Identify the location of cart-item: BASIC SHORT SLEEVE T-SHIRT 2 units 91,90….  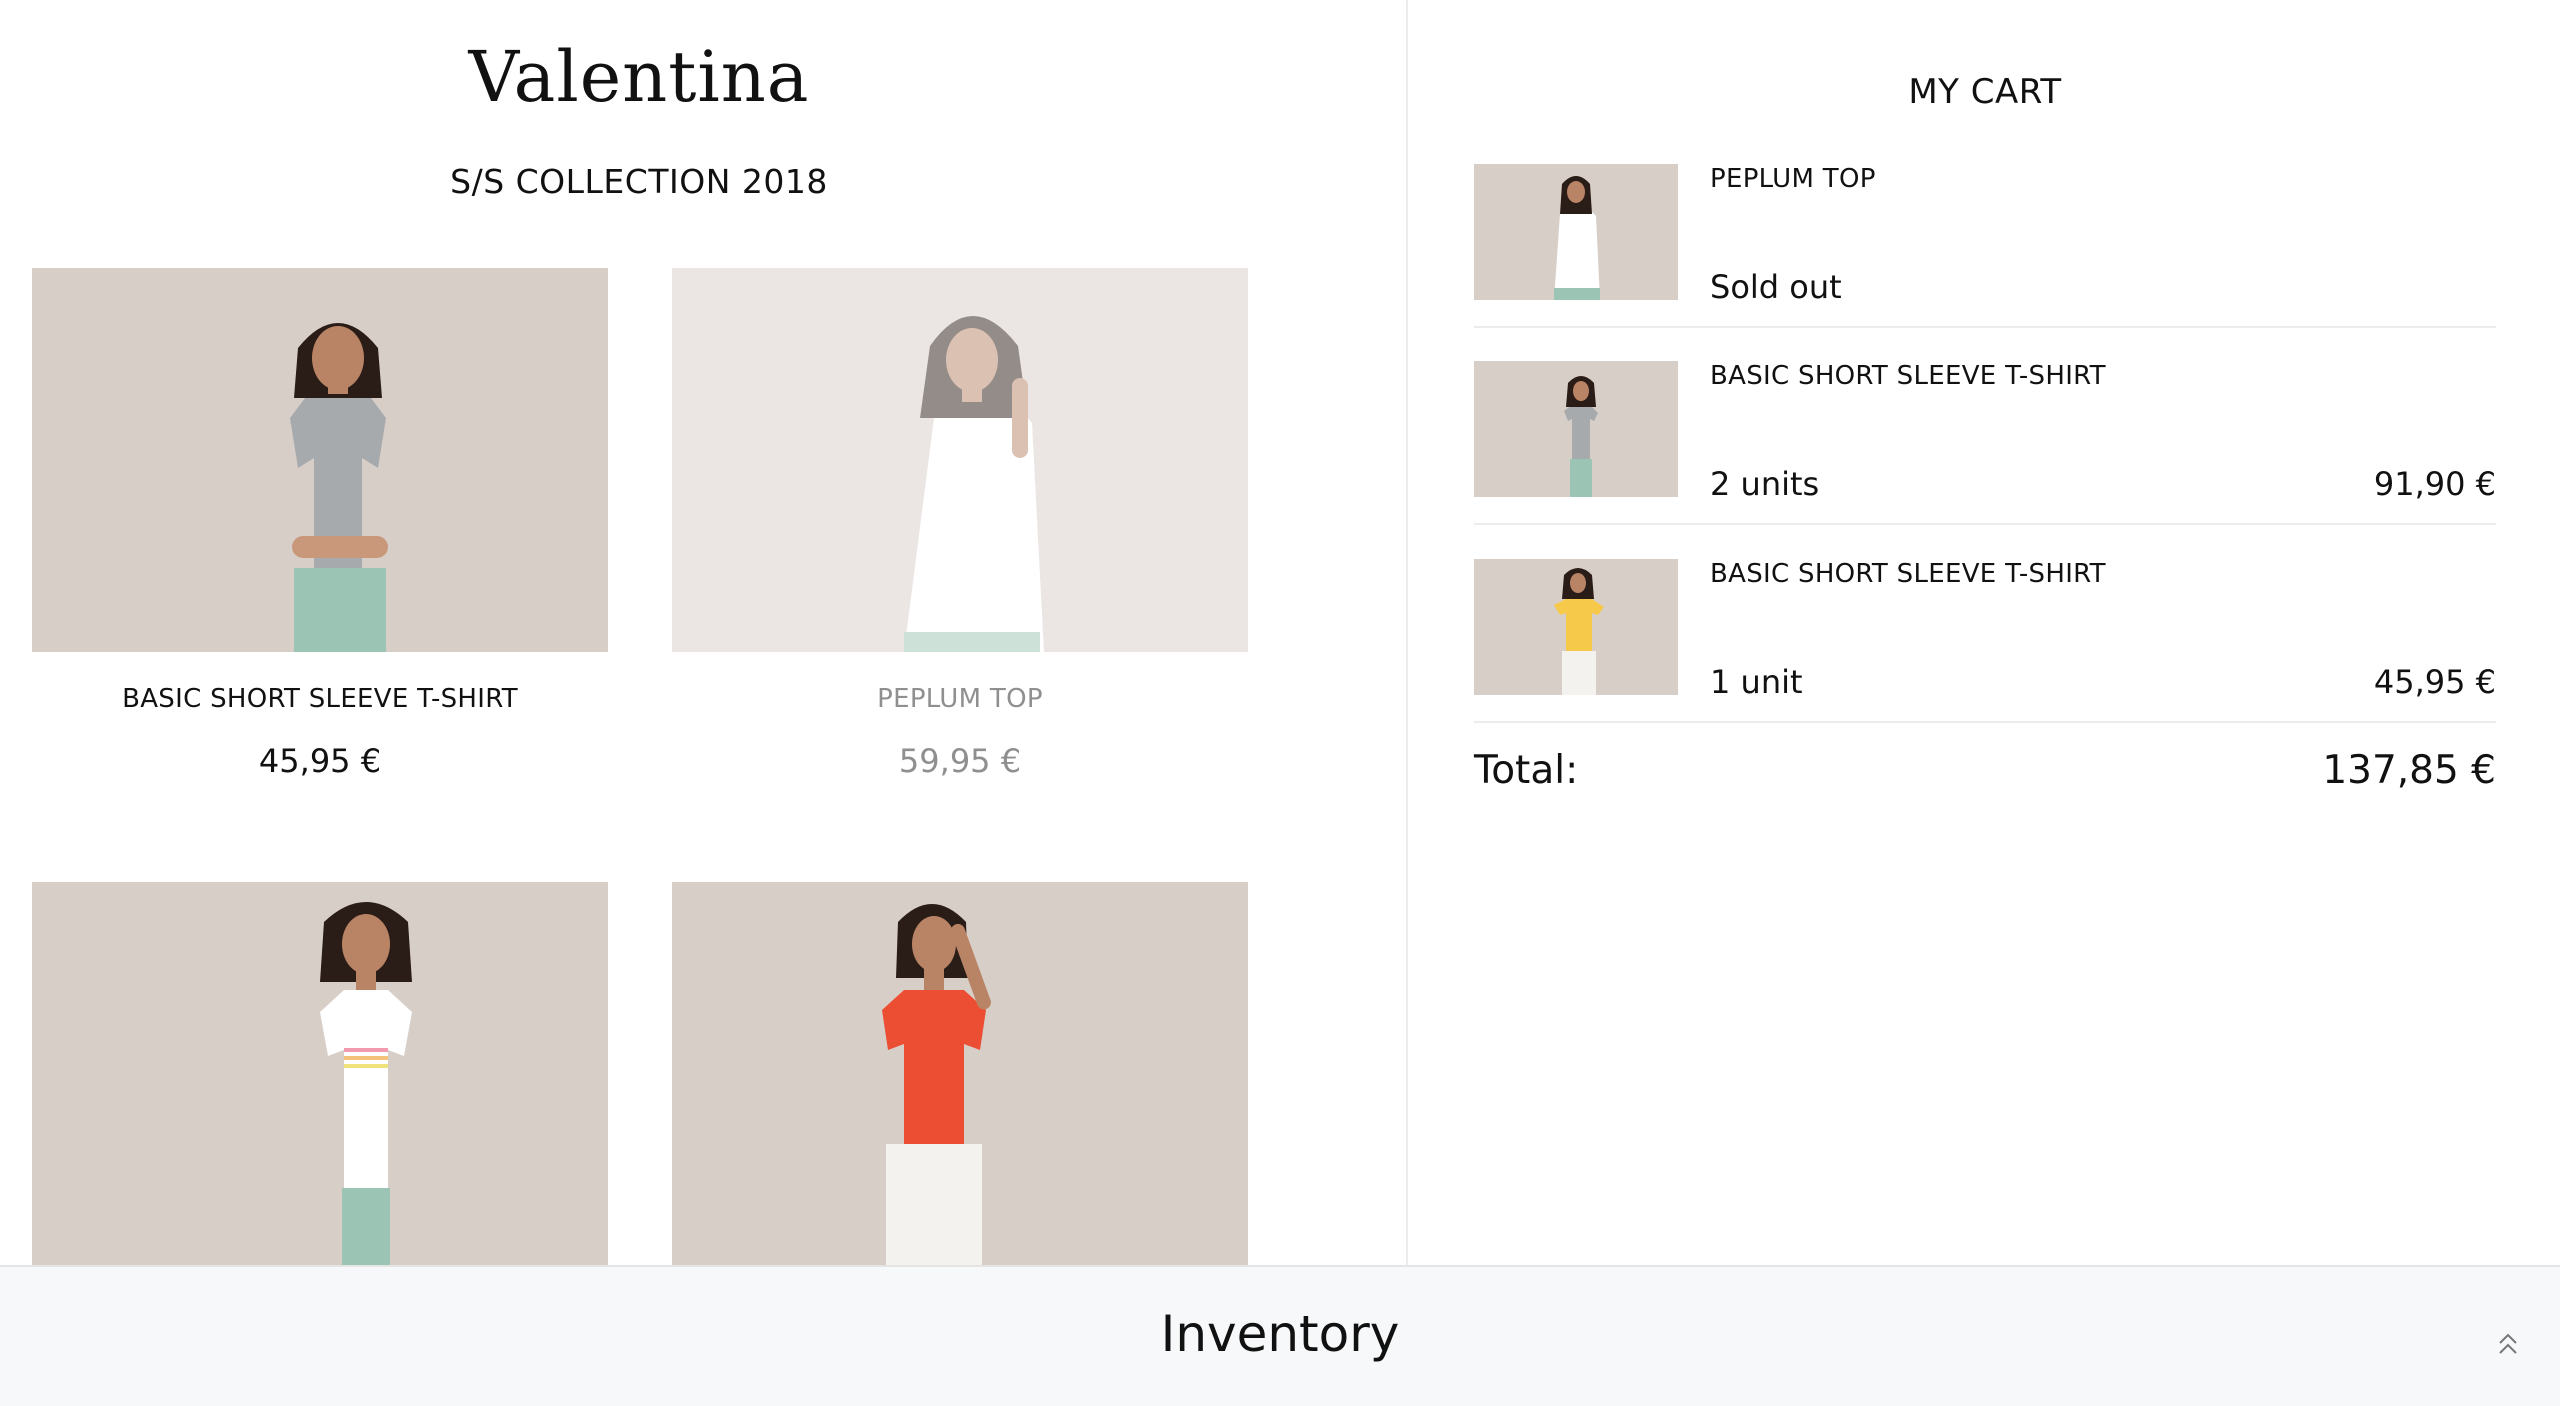
(1985, 443).